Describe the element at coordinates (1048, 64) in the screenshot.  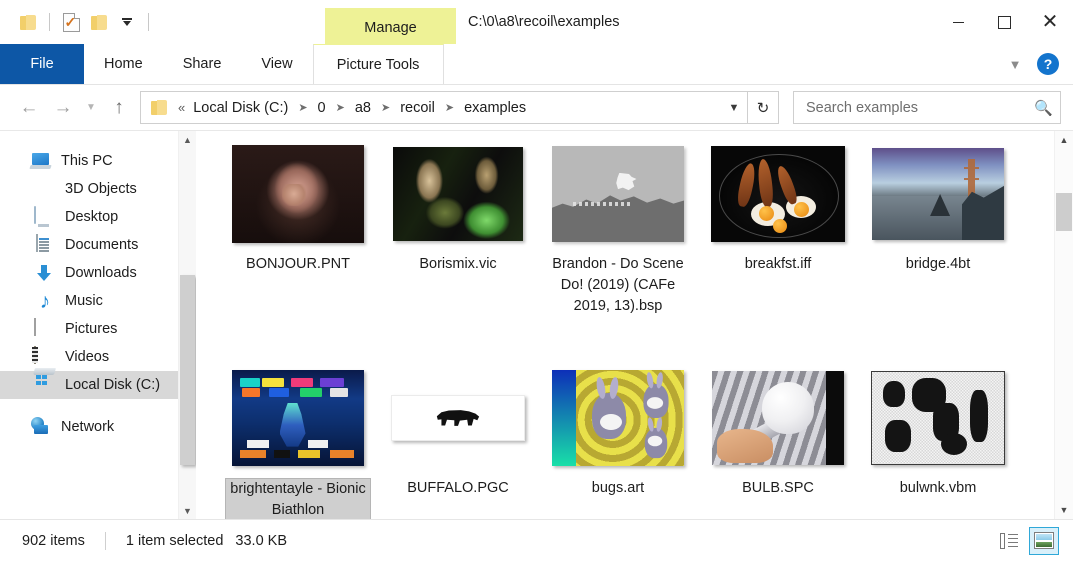
I see `help-button: ?` at that location.